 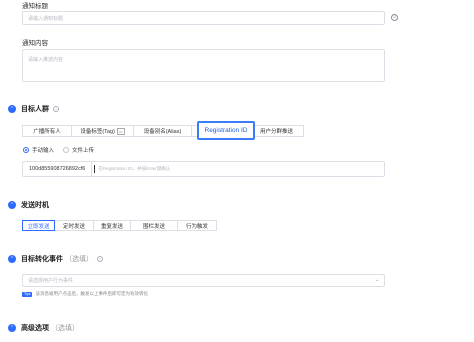 I want to click on conversion-subtitle: （选填）, so click(x=79, y=259).